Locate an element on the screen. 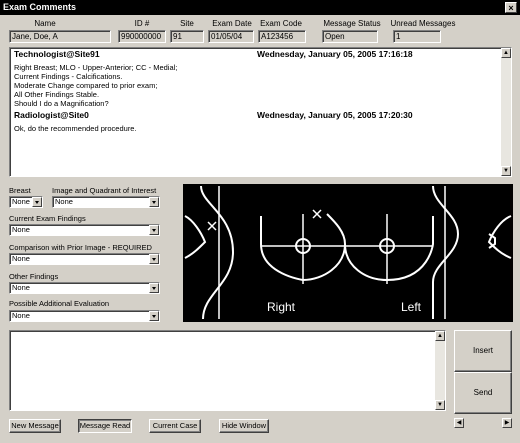 Image resolution: width=520 pixels, height=443 pixels. current-case-button: Current Case is located at coordinates (175, 426).